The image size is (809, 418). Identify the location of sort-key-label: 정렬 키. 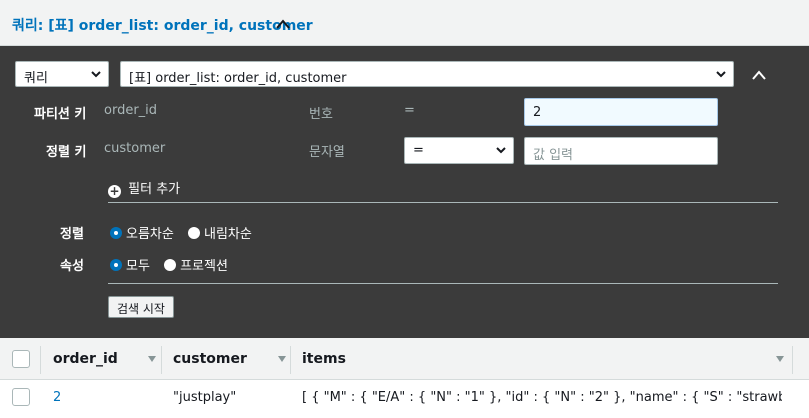
(66, 152).